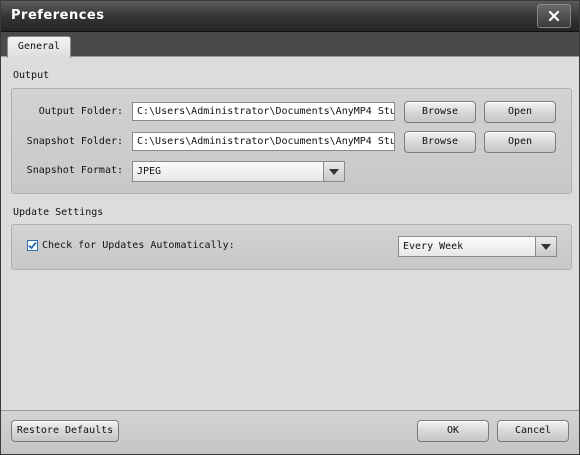 This screenshot has width=580, height=455. What do you see at coordinates (138, 245) in the screenshot?
I see `auto-update-label: Check for Updates Automatically:` at bounding box center [138, 245].